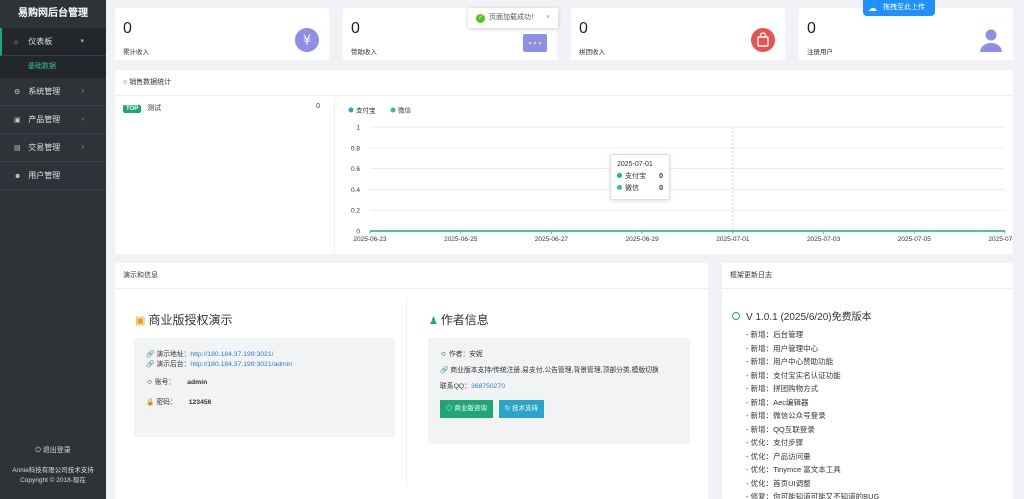  I want to click on demo-admin-link: http://180.184.37.199:3021/admin, so click(241, 364).